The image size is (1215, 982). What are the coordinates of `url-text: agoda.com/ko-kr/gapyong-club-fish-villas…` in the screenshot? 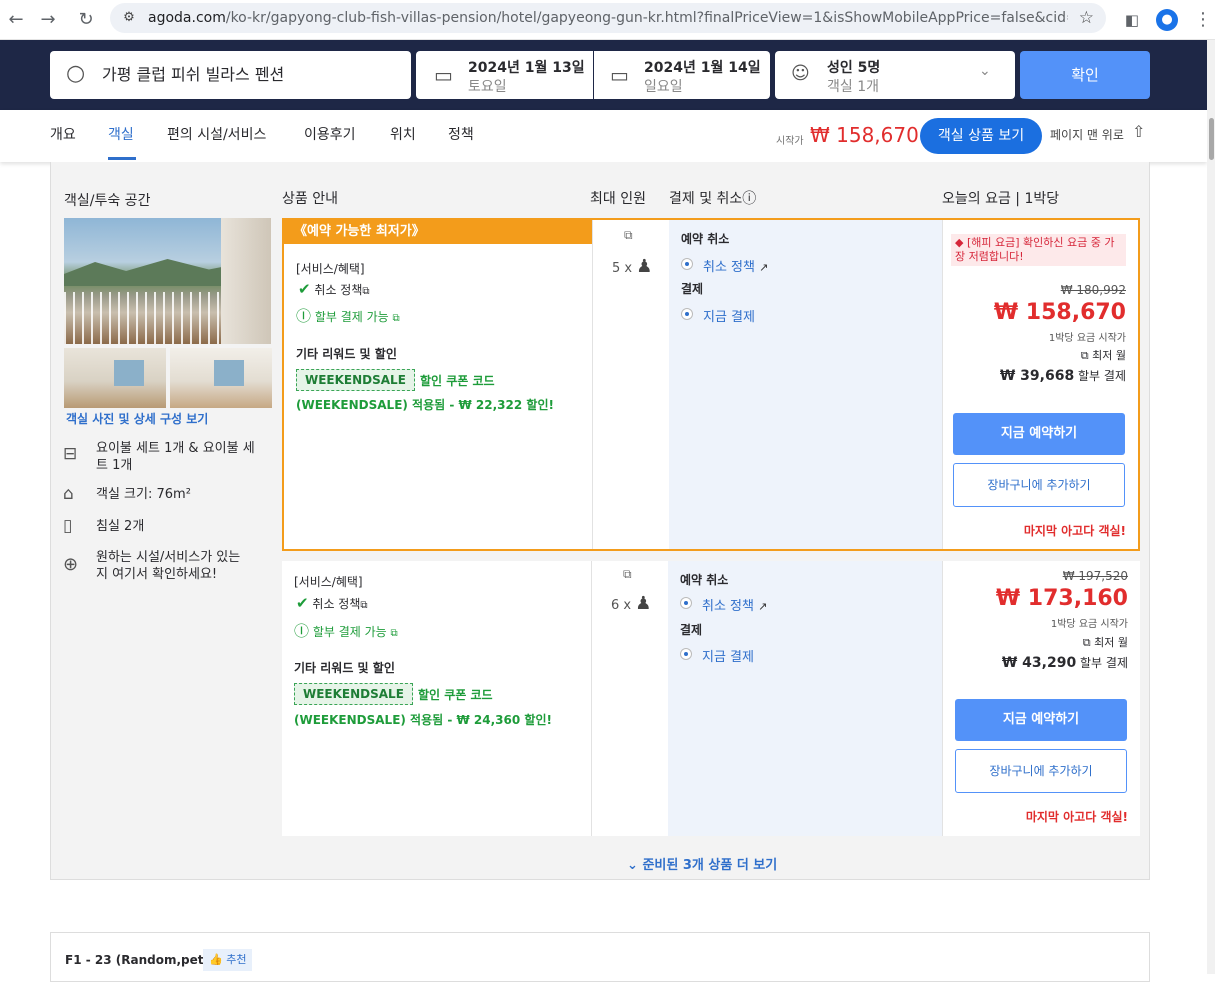 It's located at (608, 18).